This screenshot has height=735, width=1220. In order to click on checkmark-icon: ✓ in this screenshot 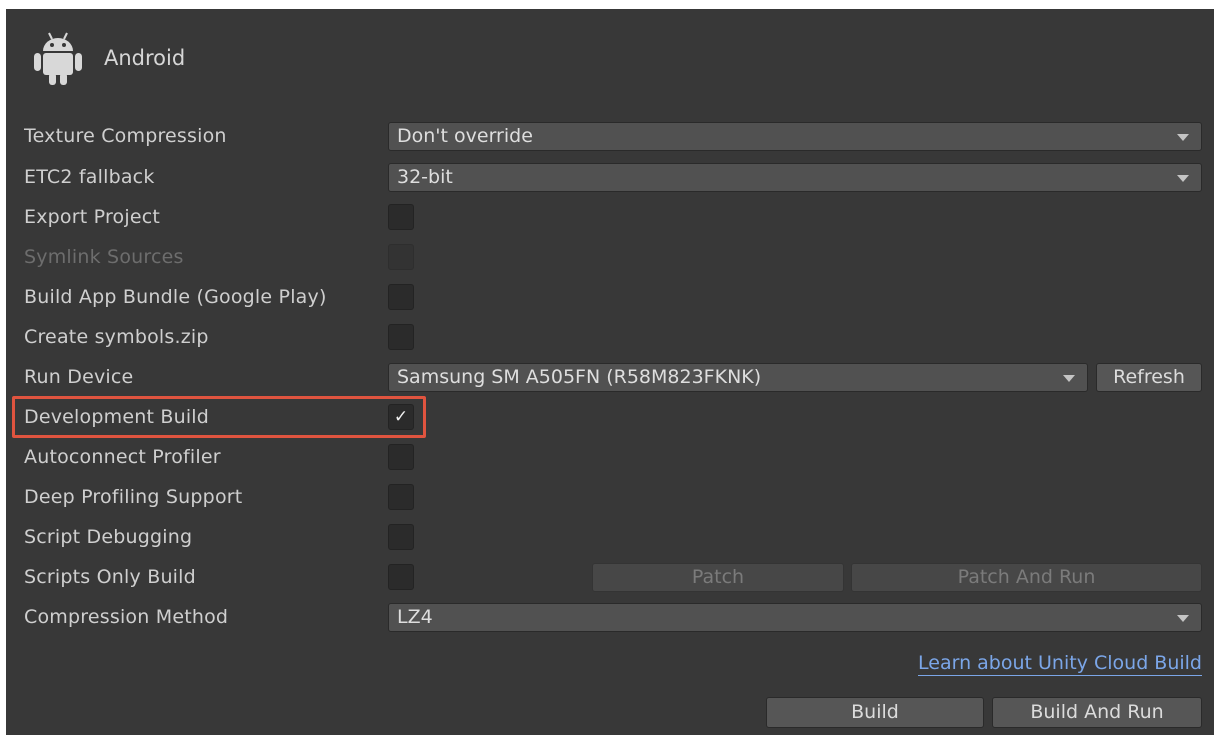, I will do `click(401, 417)`.